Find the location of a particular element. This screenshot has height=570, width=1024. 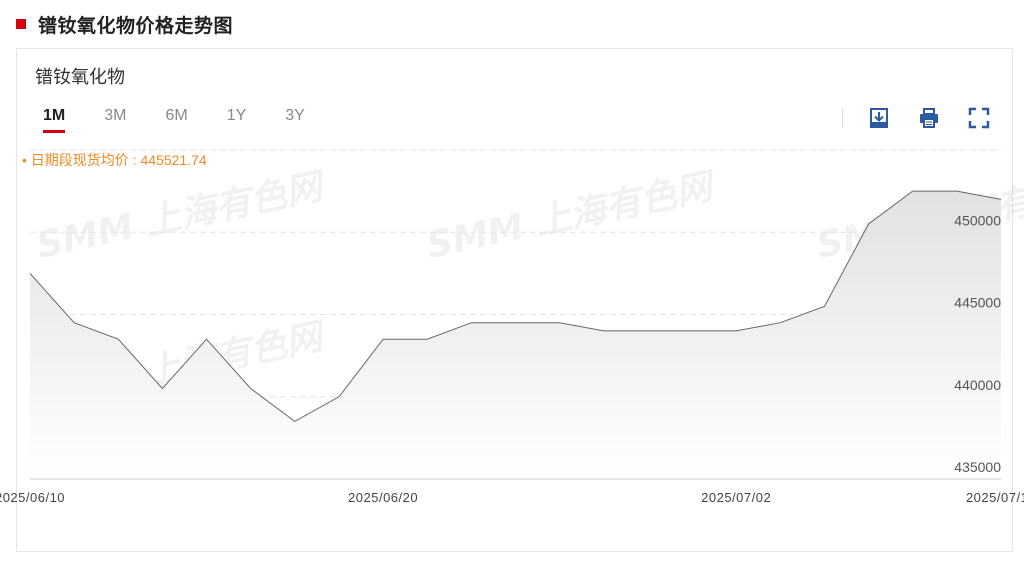

x-tick-label: 2025/07/10 is located at coordinates (995, 497).